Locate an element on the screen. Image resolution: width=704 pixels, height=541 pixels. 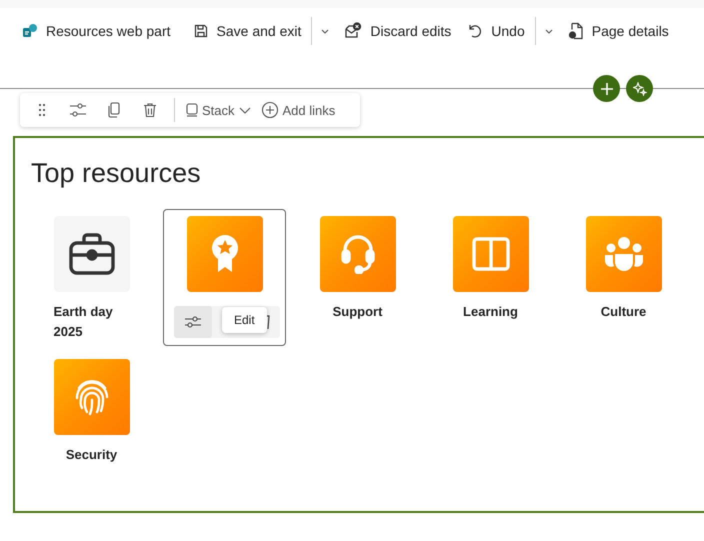
people-group-icon is located at coordinates (624, 254).